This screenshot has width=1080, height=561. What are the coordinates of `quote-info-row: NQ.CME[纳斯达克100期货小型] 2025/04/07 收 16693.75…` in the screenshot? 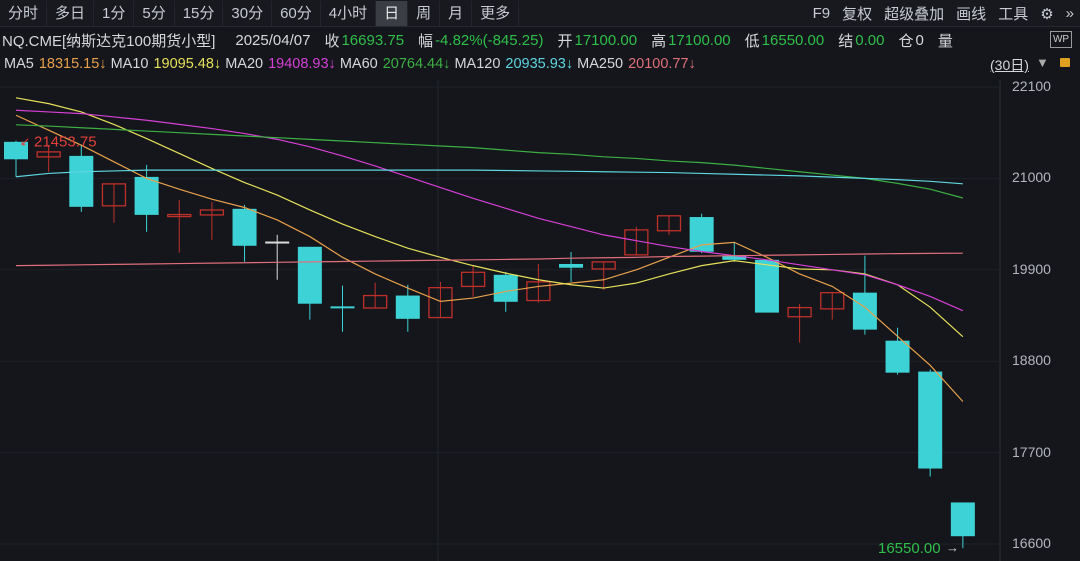 It's located at (540, 40).